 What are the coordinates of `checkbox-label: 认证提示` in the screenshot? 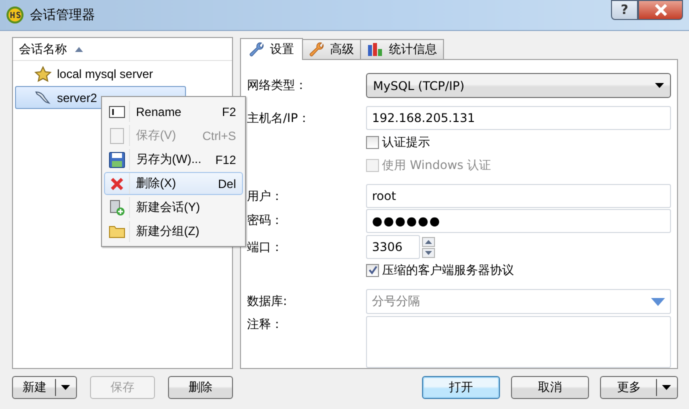 It's located at (406, 142).